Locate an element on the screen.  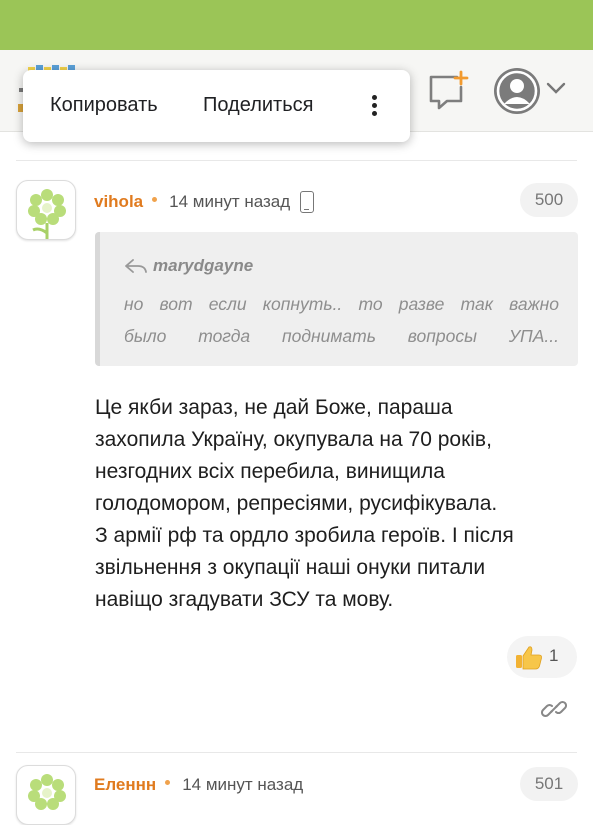
comment-text-line: Це якби зараз, не дай Боже, параша is located at coordinates (274, 407).